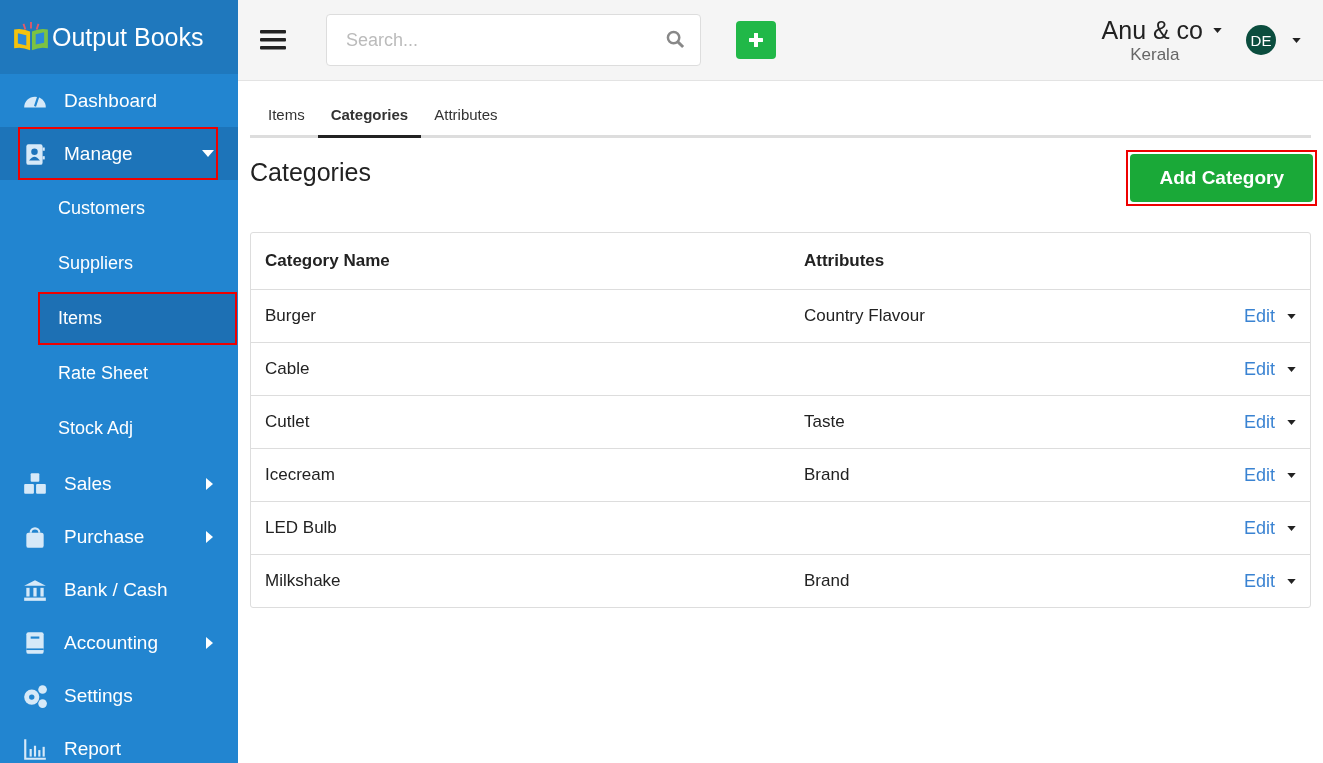  I want to click on brand-name: Output Books, so click(128, 37).